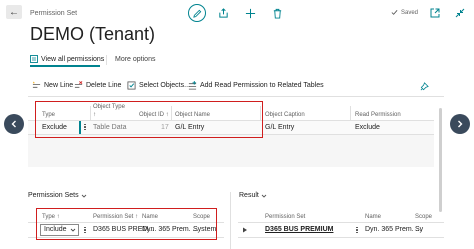  I want to click on row-read-permission-cell: Exclude, so click(367, 127).